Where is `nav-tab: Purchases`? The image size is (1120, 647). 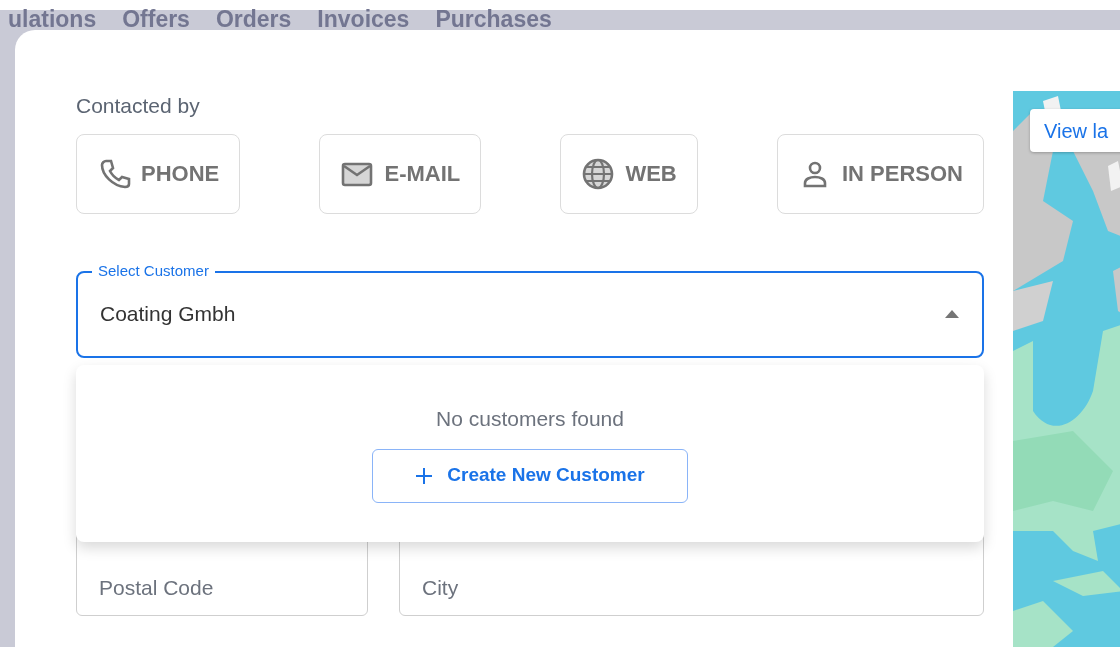 nav-tab: Purchases is located at coordinates (493, 19).